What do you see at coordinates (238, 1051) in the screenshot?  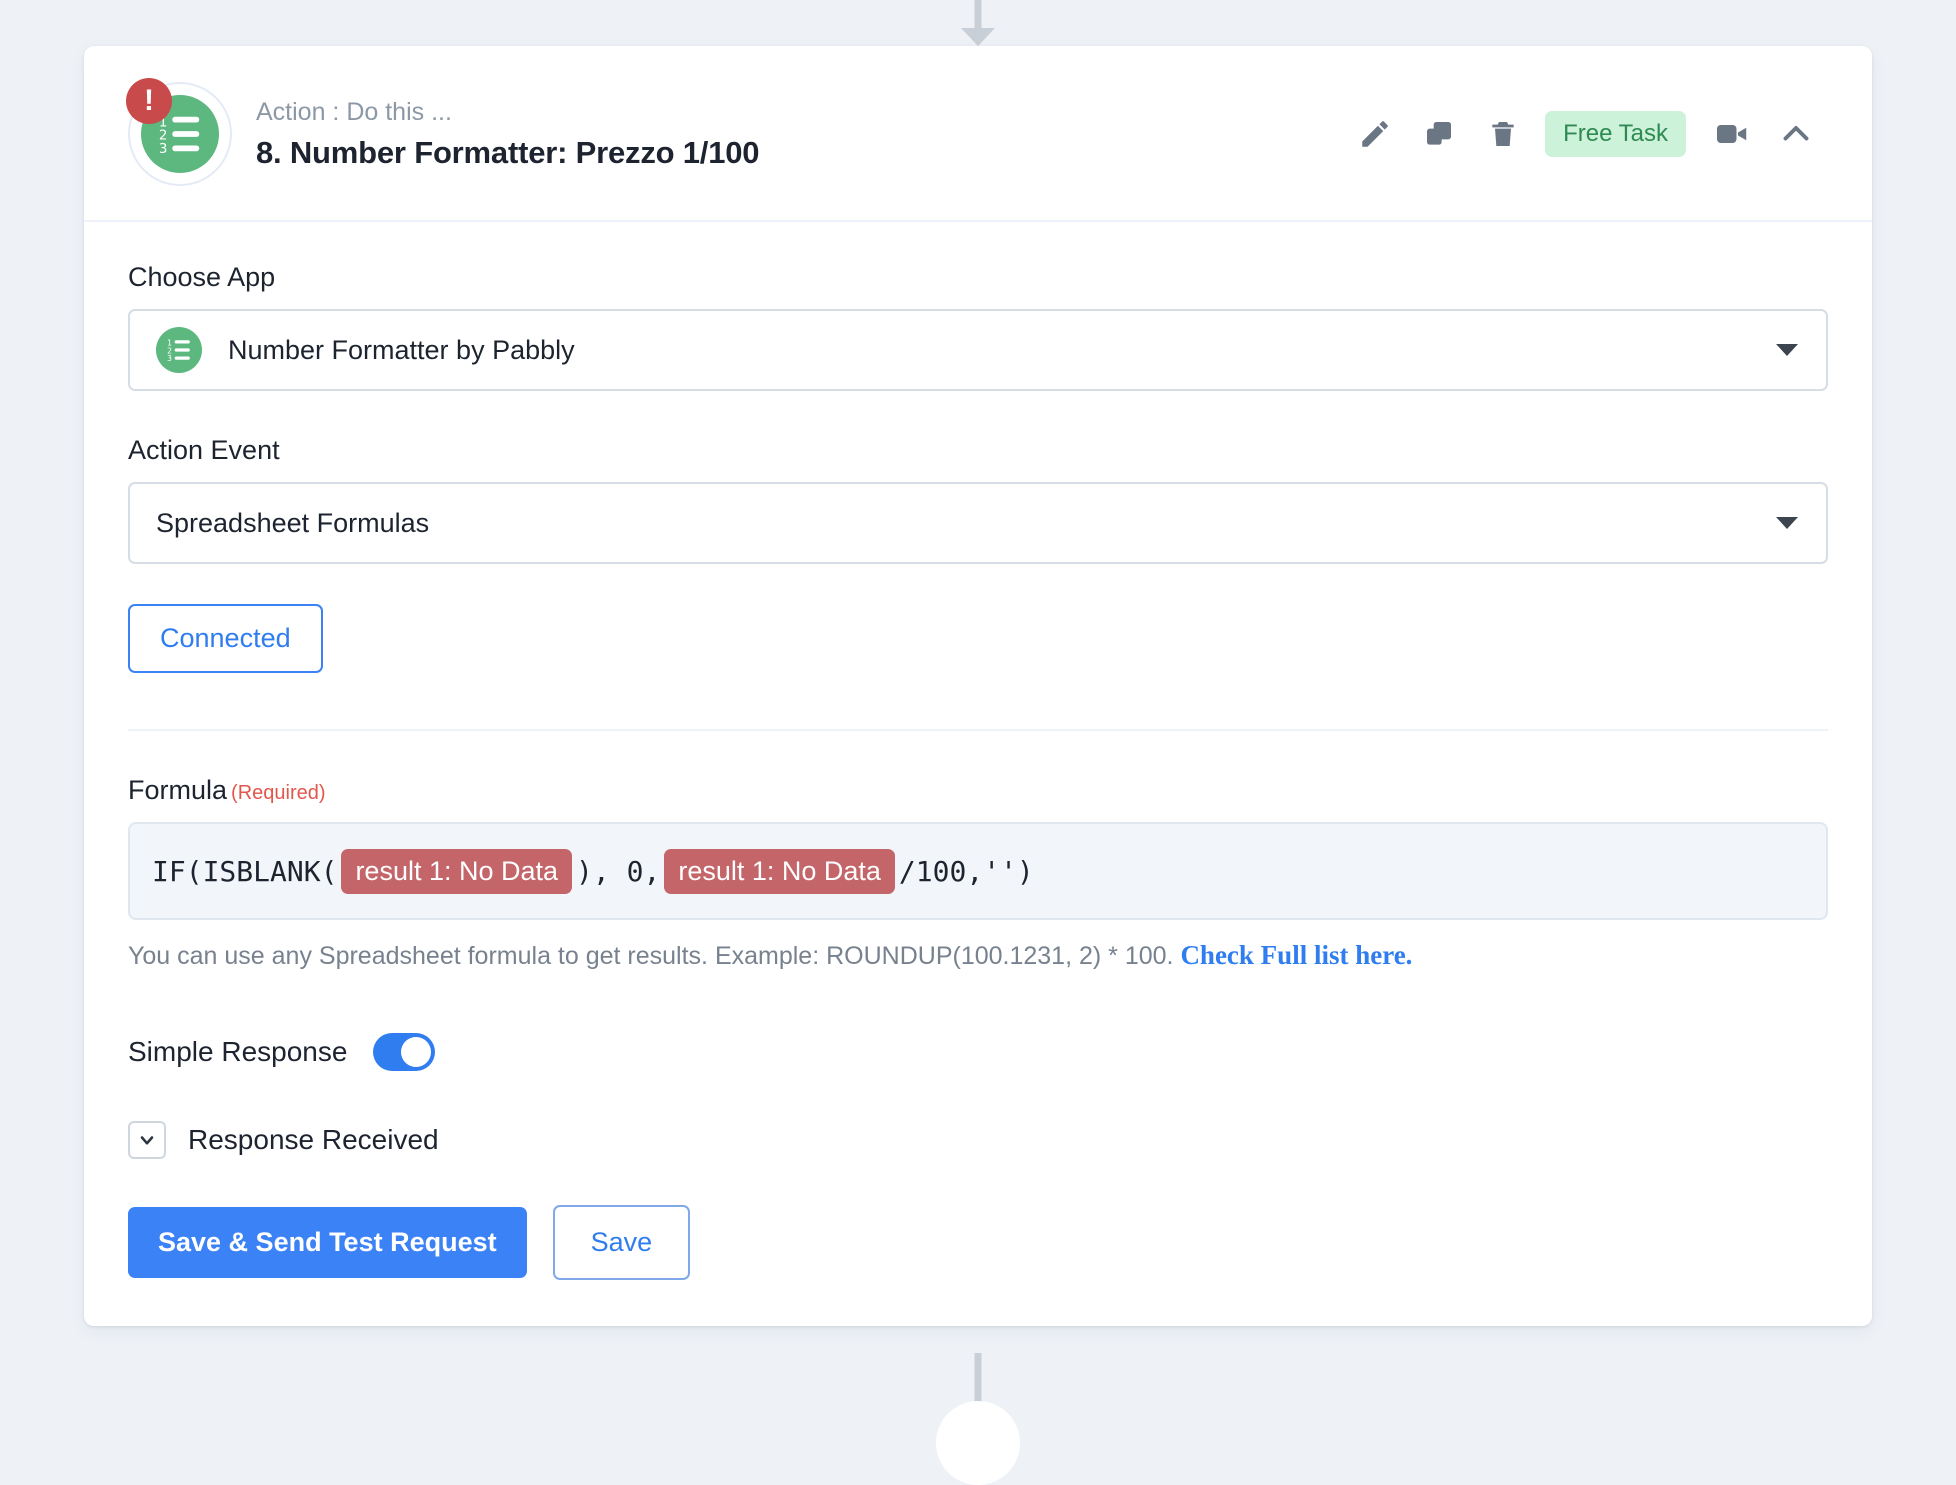 I see `simple-response-label: Simple Response` at bounding box center [238, 1051].